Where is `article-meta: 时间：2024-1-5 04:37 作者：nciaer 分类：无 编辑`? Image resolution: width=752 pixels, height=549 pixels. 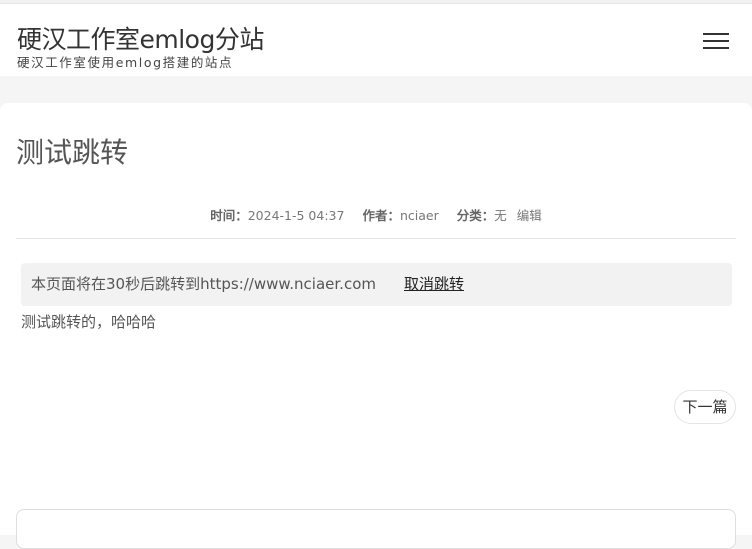 article-meta: 时间：2024-1-5 04:37 作者：nciaer 分类：无 编辑 is located at coordinates (376, 216).